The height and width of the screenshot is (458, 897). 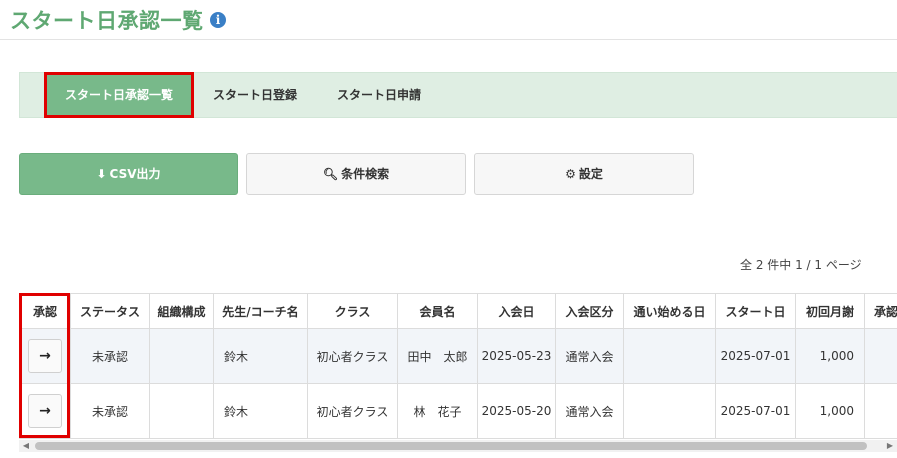 What do you see at coordinates (101, 174) in the screenshot?
I see `download-icon: ⬇` at bounding box center [101, 174].